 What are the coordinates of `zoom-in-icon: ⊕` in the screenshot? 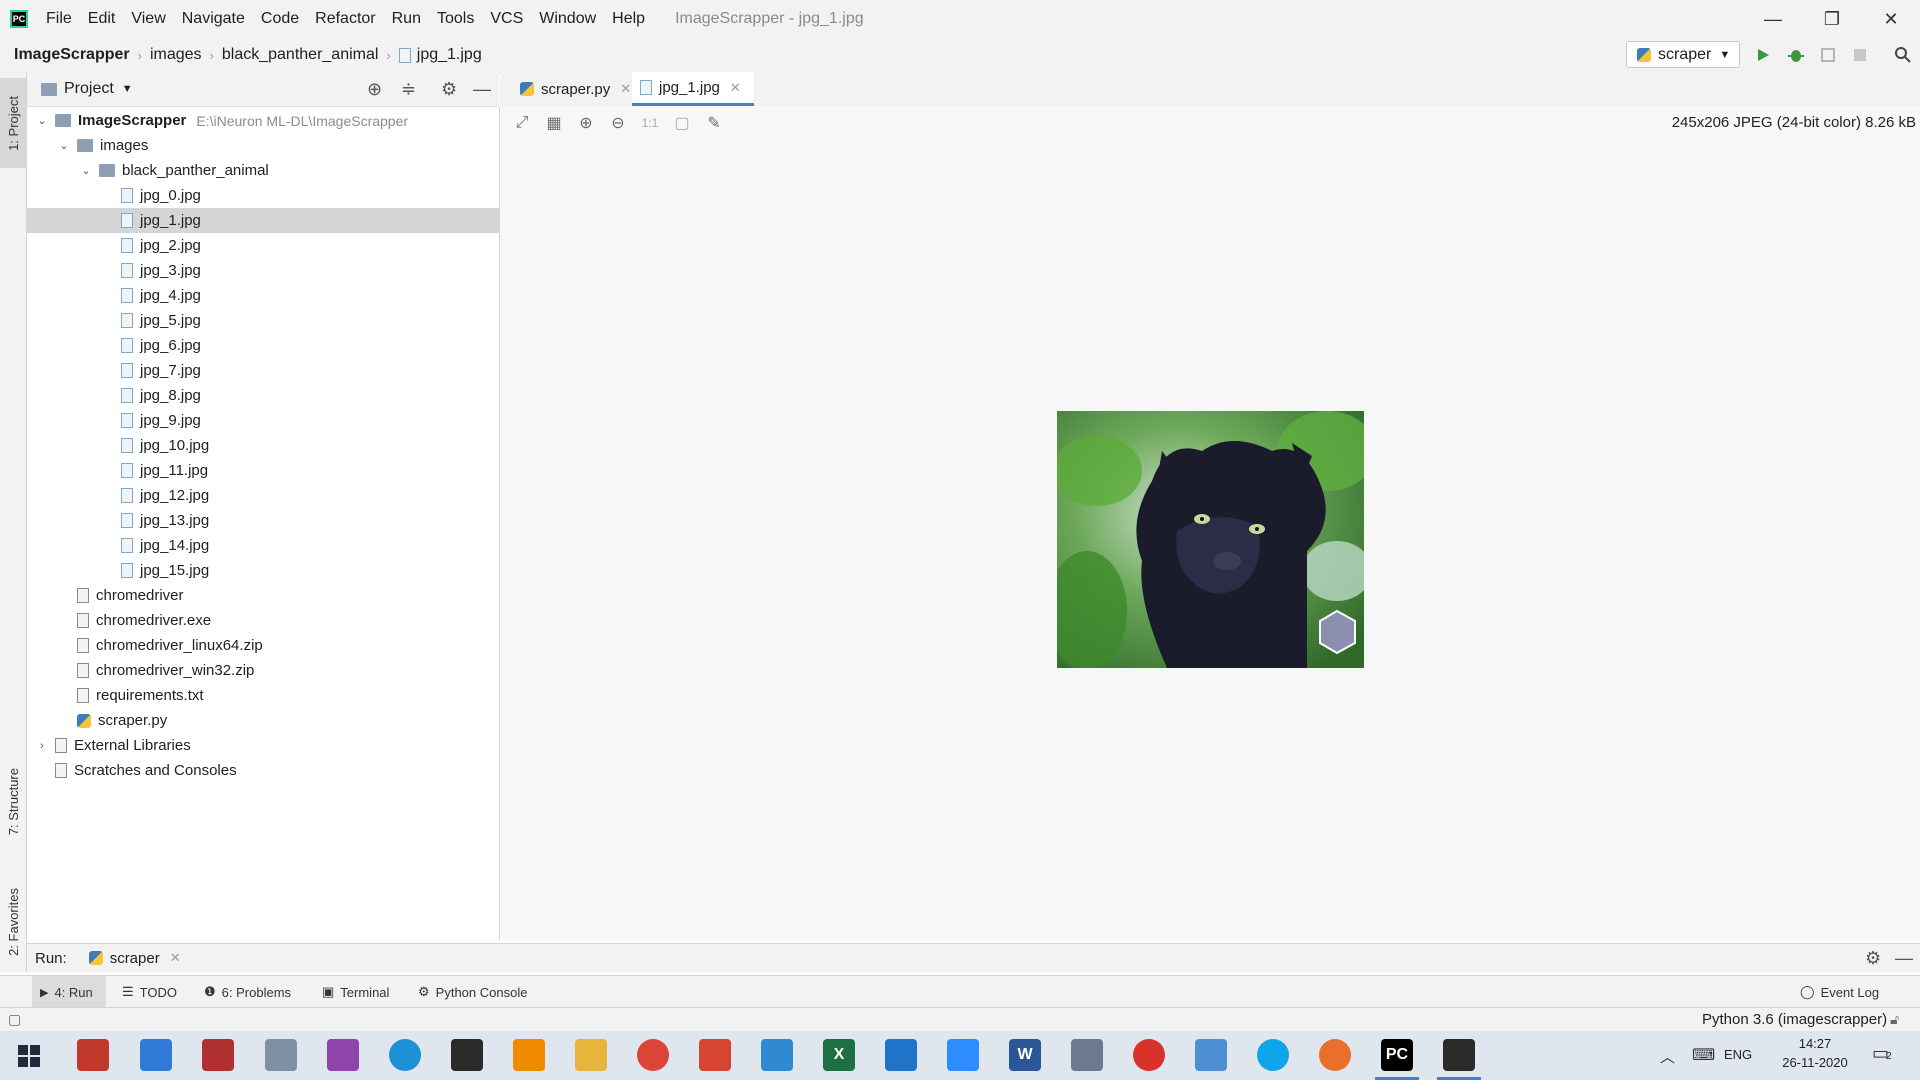 It's located at (586, 123).